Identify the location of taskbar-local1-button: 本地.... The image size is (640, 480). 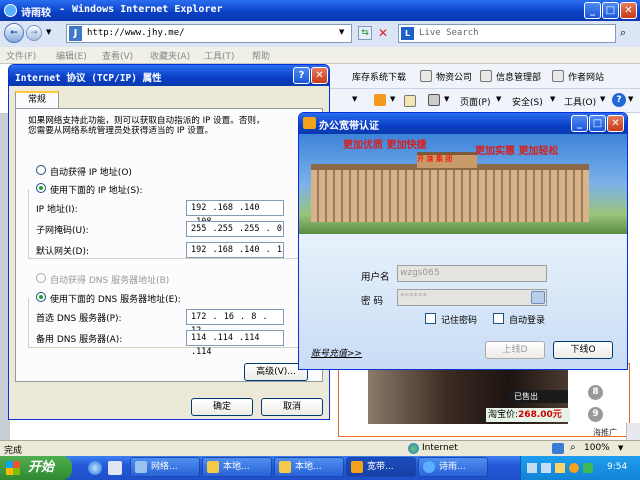
(237, 467).